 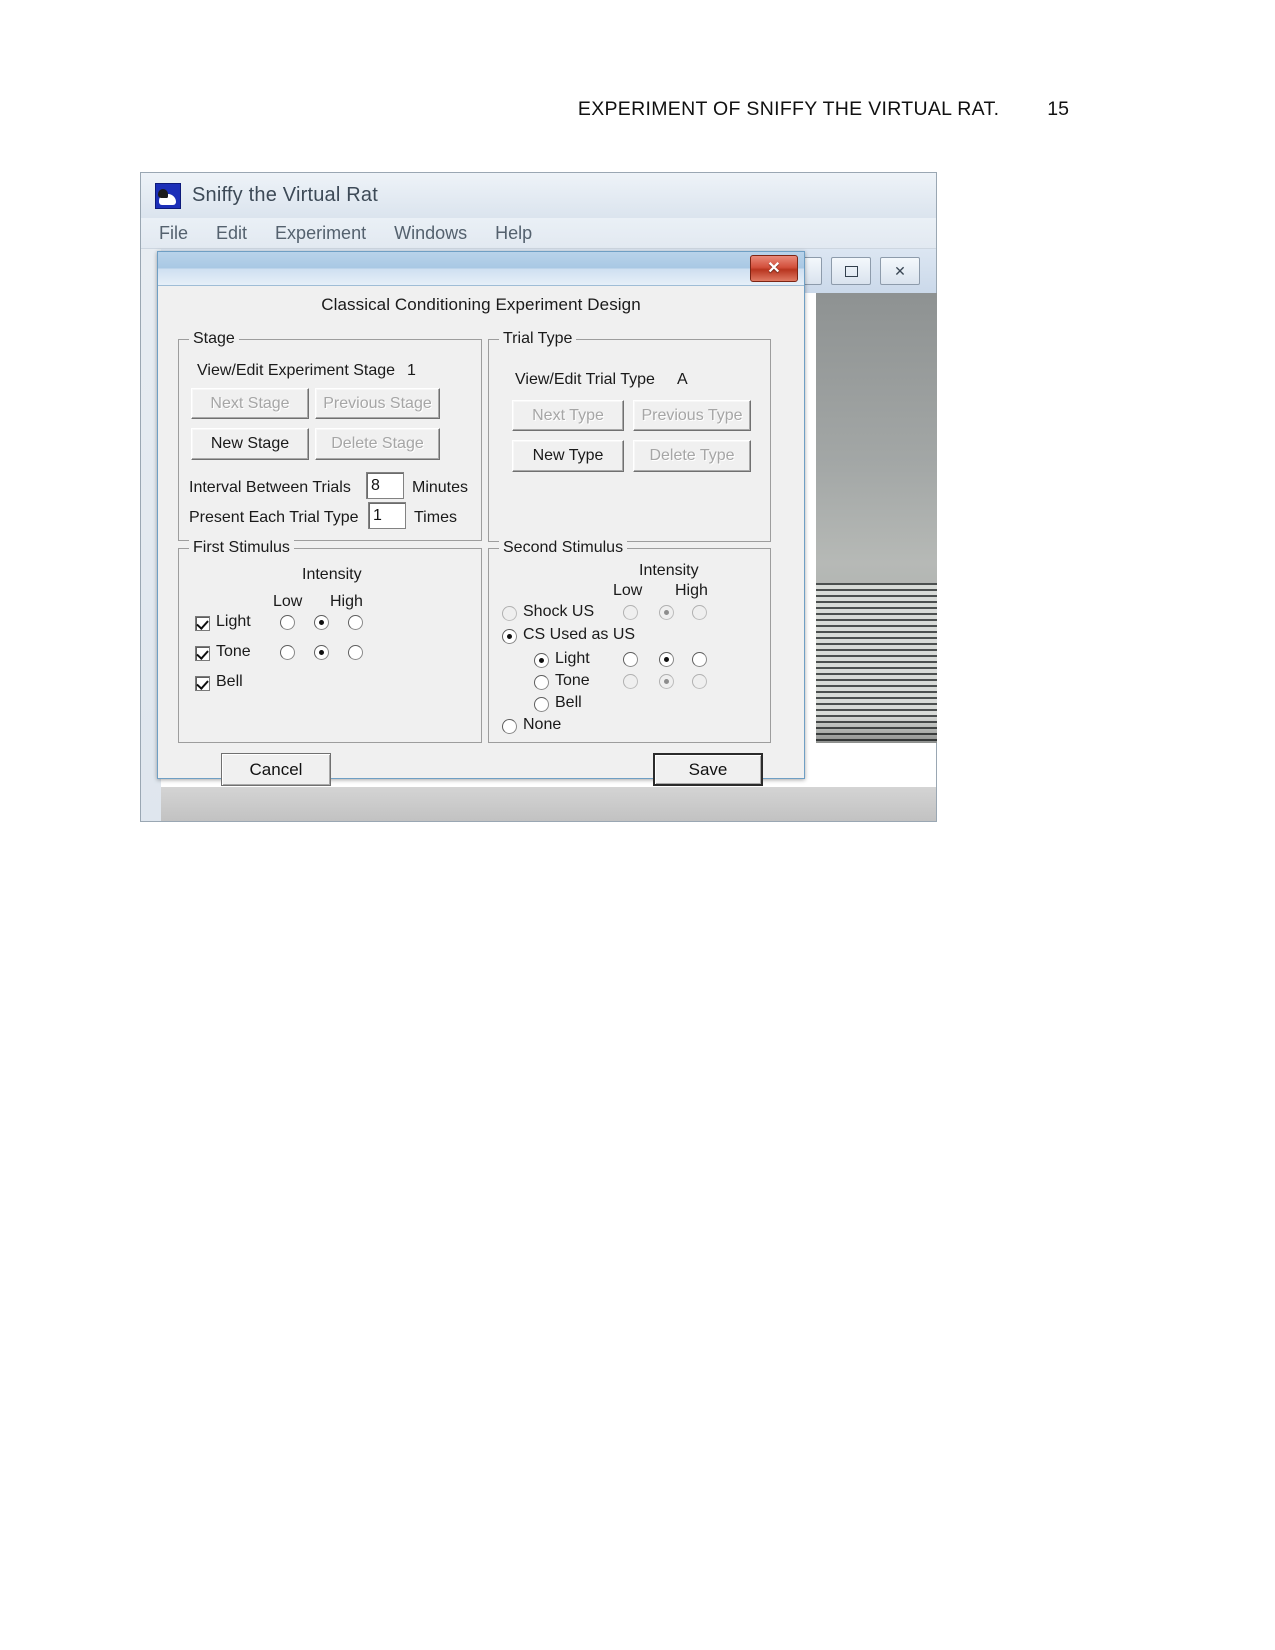 What do you see at coordinates (699, 612) in the screenshot?
I see `second-shock-intensity-high-radio` at bounding box center [699, 612].